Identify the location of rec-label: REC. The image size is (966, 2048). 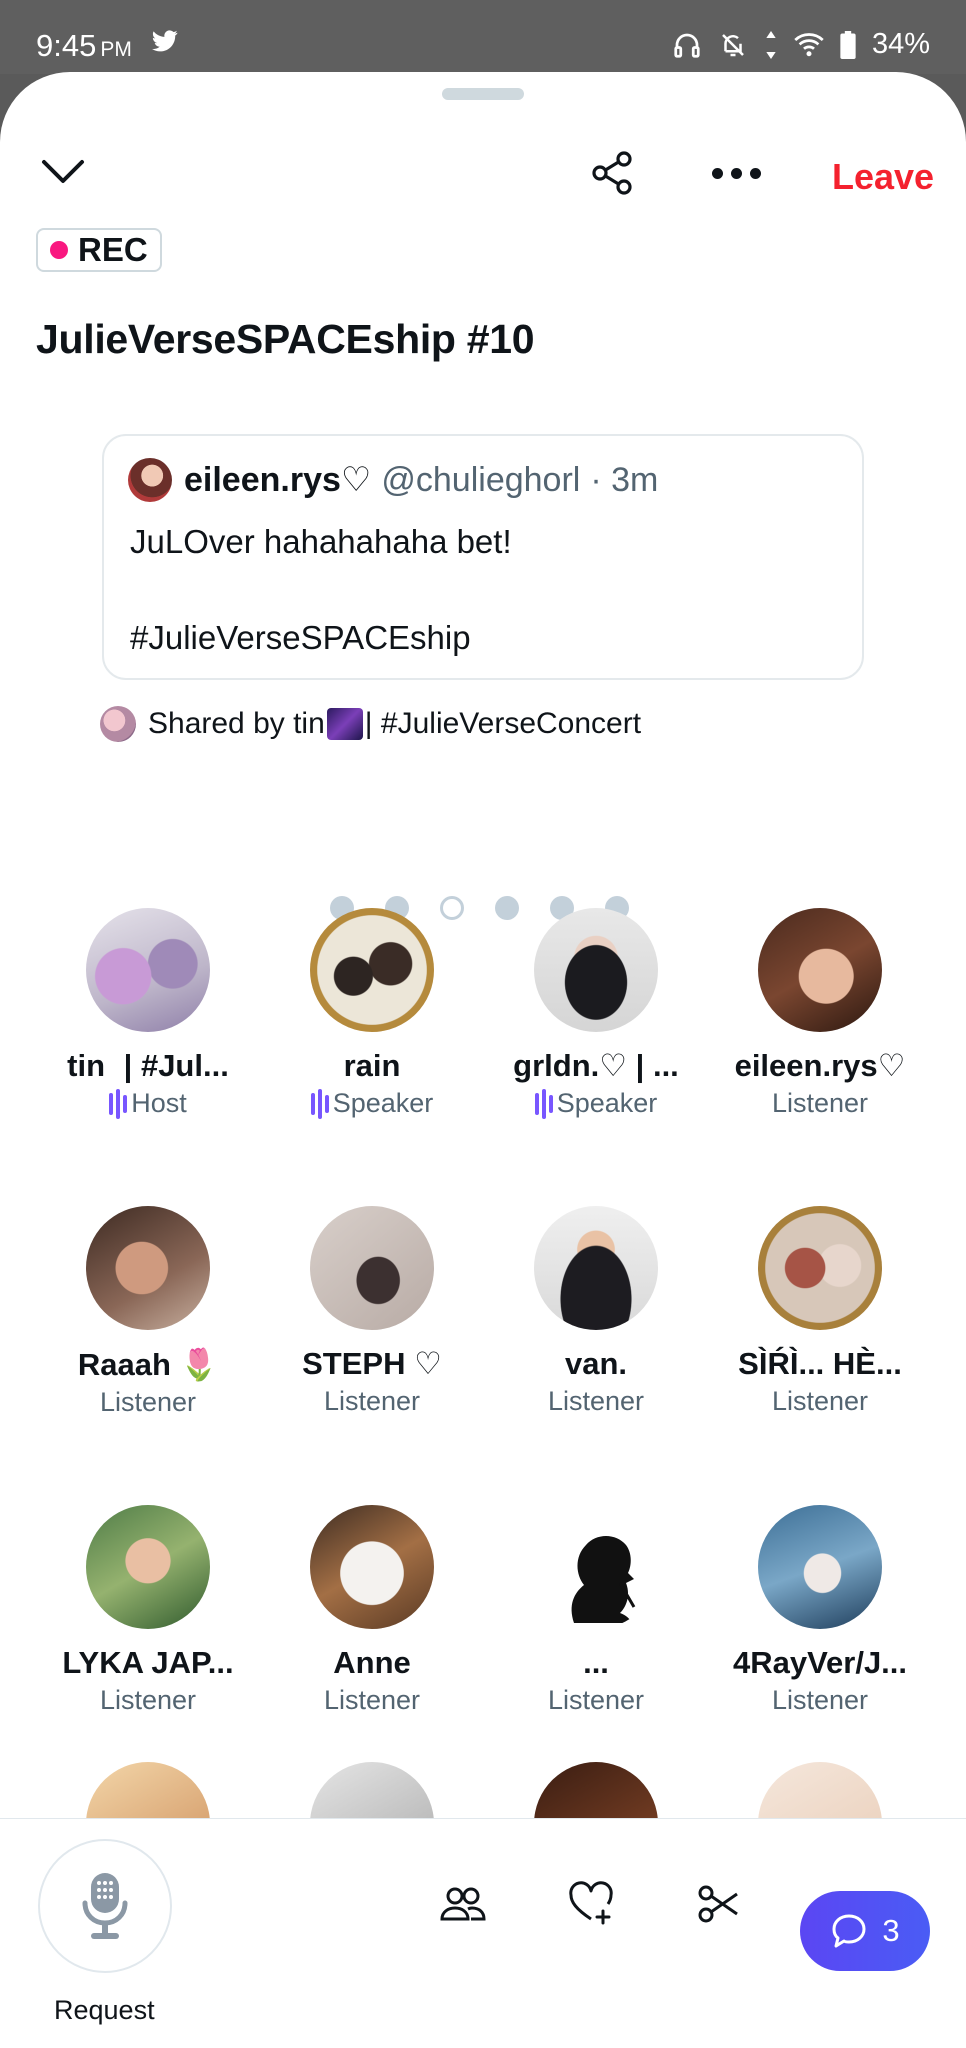
(113, 249).